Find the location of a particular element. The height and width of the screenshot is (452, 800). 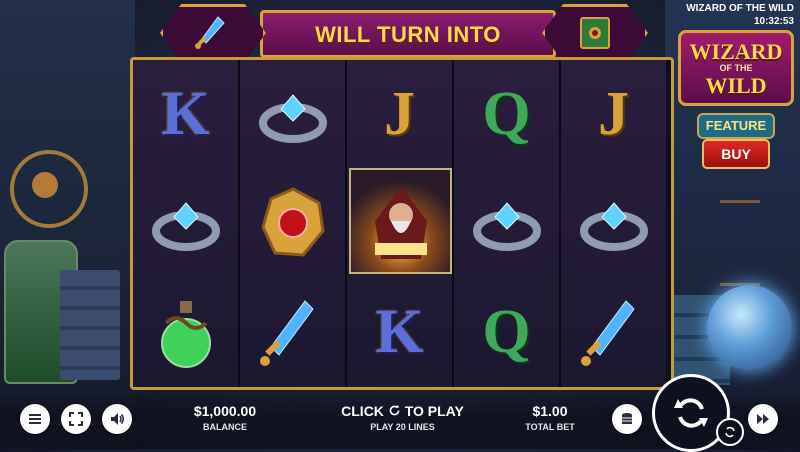

reel-5: J is located at coordinates (613, 223).